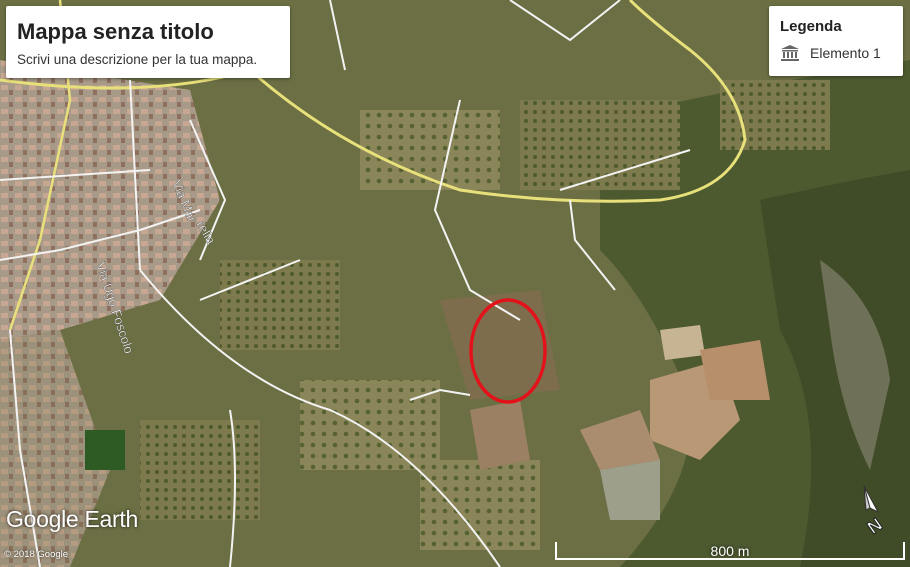  I want to click on museum-icon, so click(790, 53).